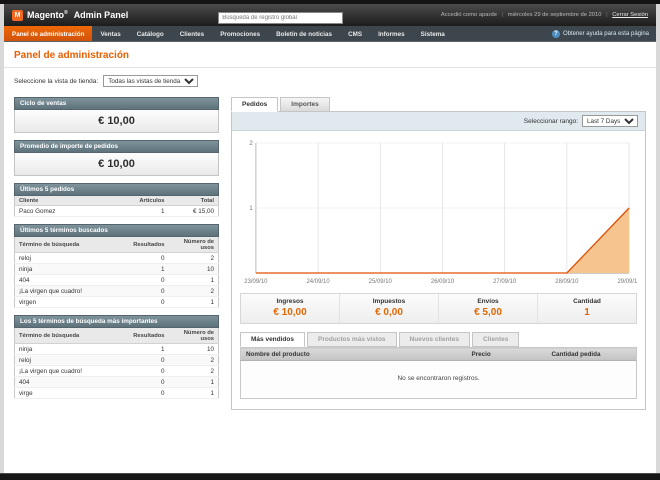 This screenshot has width=660, height=480. I want to click on help-label: Obtener ayuda para esta página, so click(605, 33).